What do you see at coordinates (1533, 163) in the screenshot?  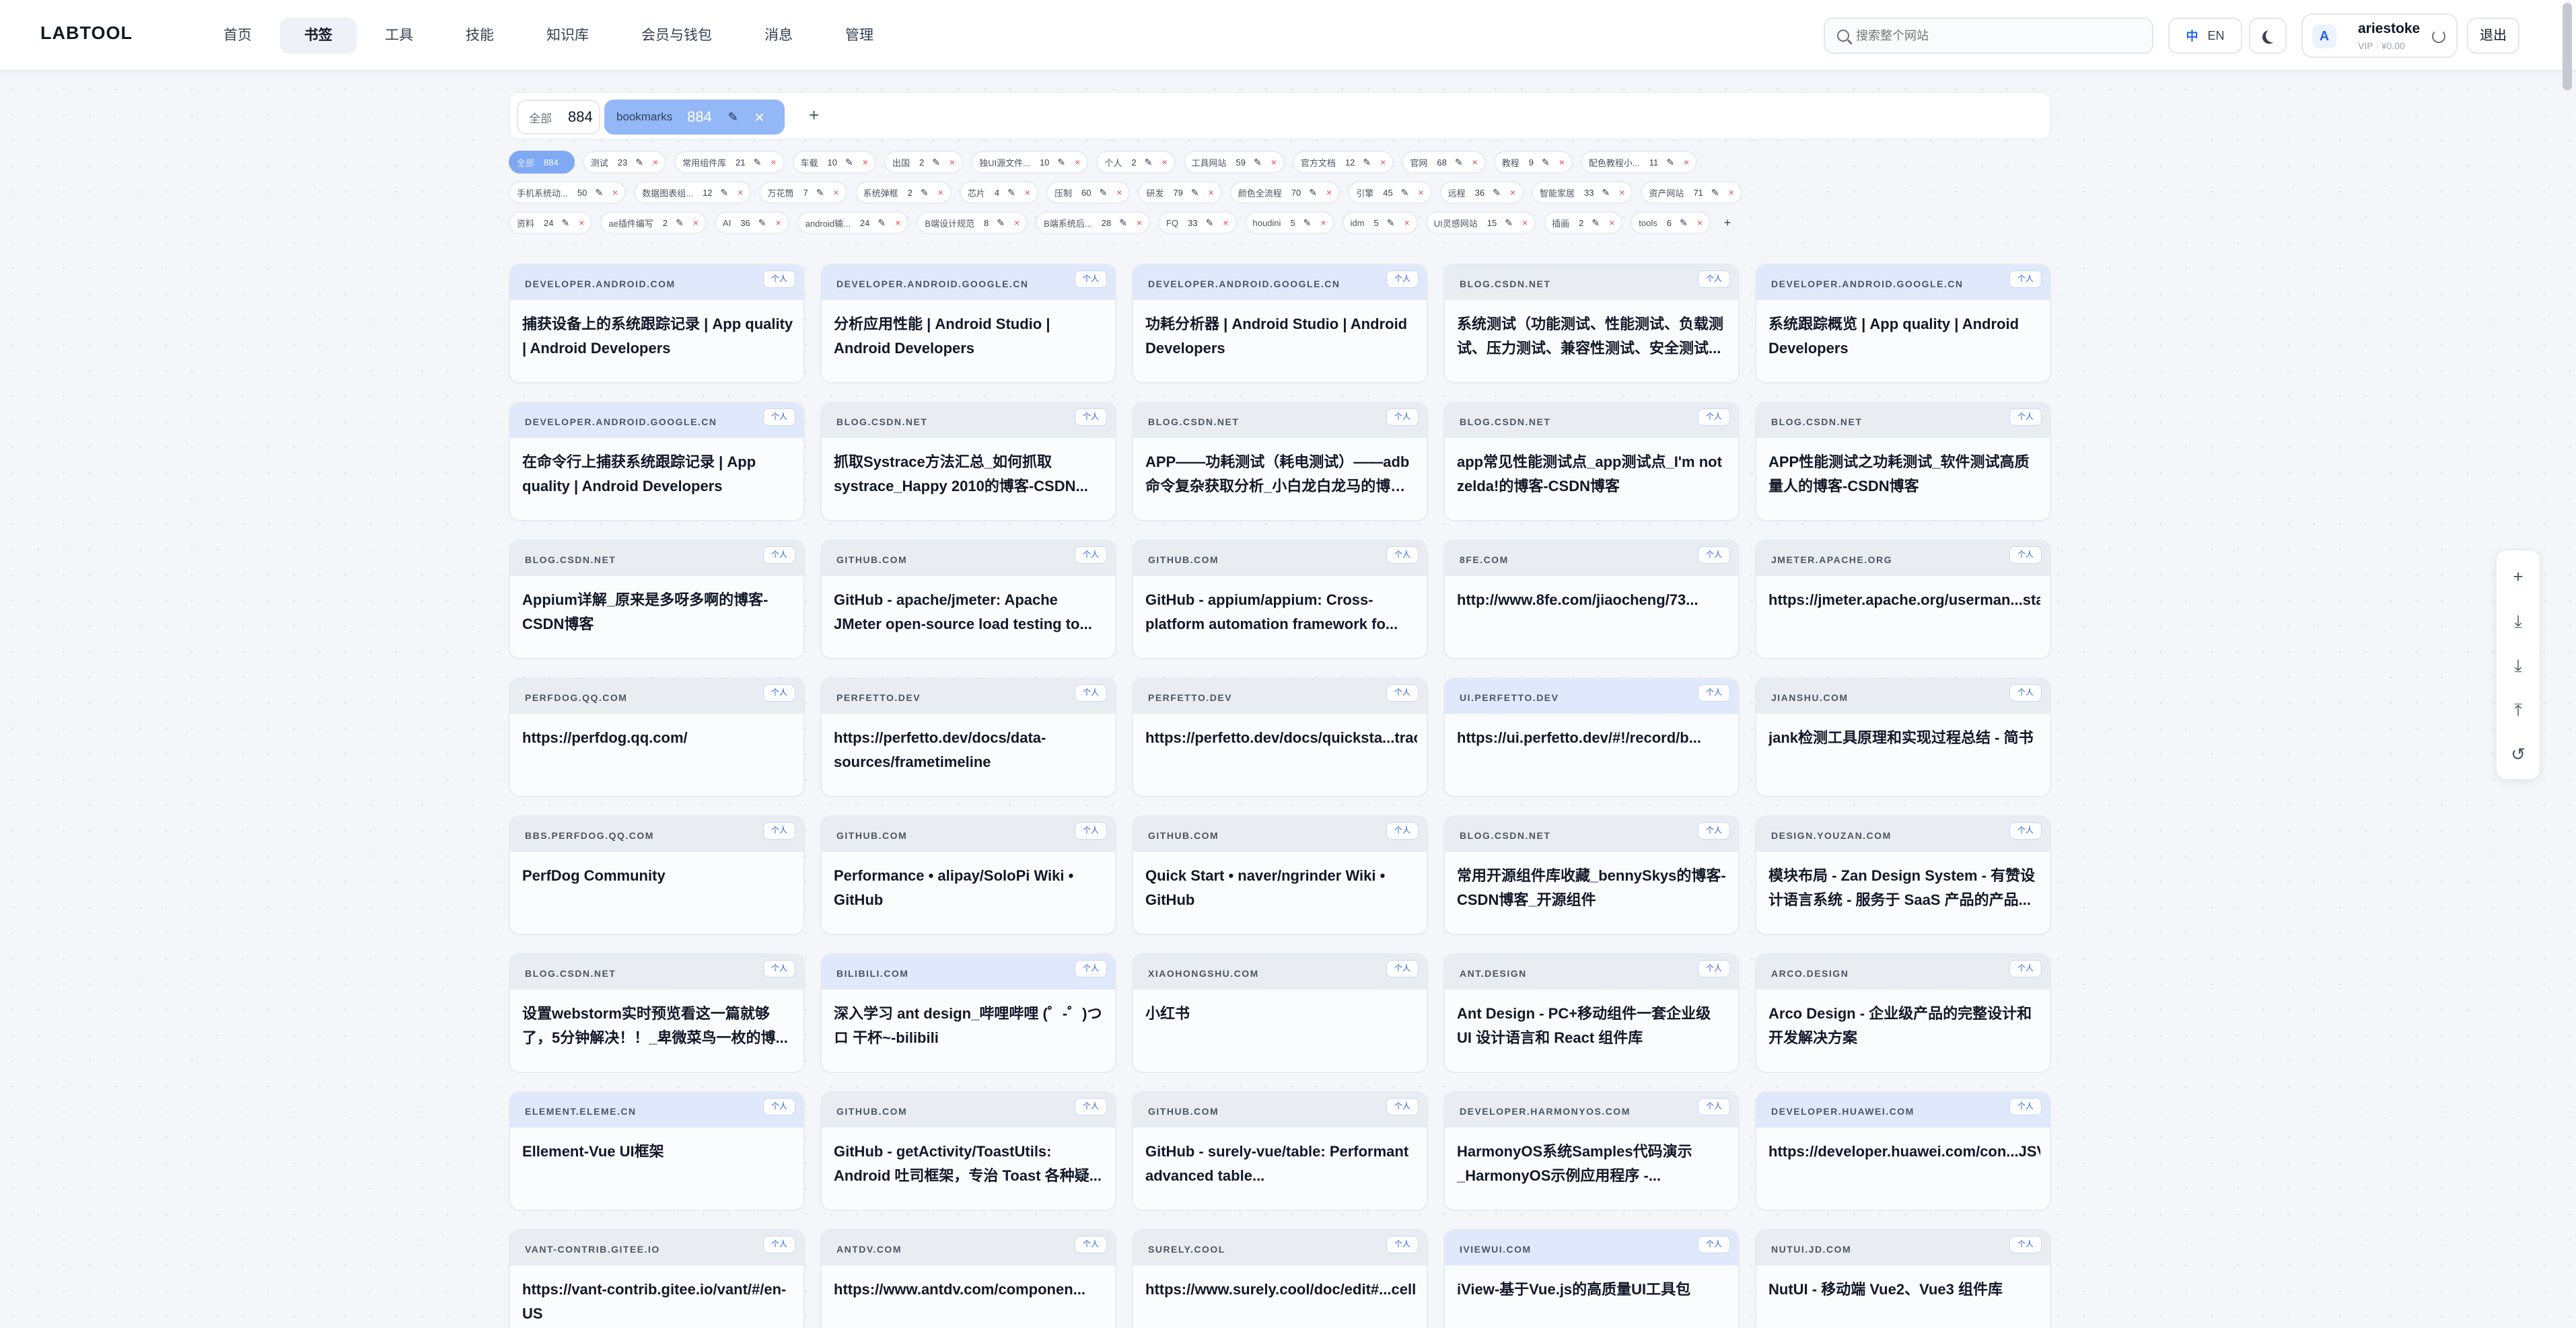 I see `tag-chip: 教程 9 ✎ ×` at bounding box center [1533, 163].